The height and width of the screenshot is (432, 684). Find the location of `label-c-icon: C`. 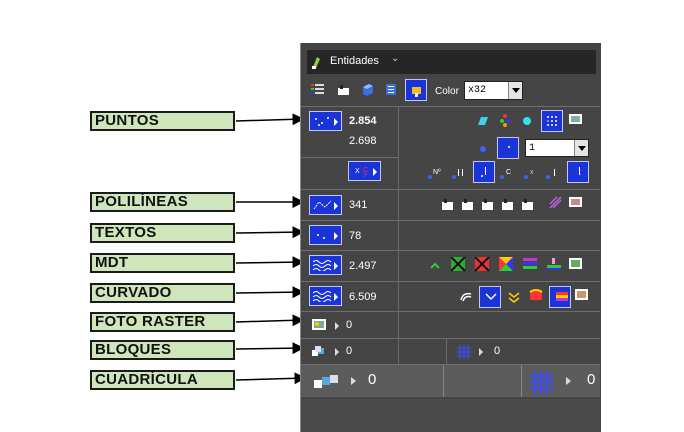

label-c-icon: C is located at coordinates (508, 173).